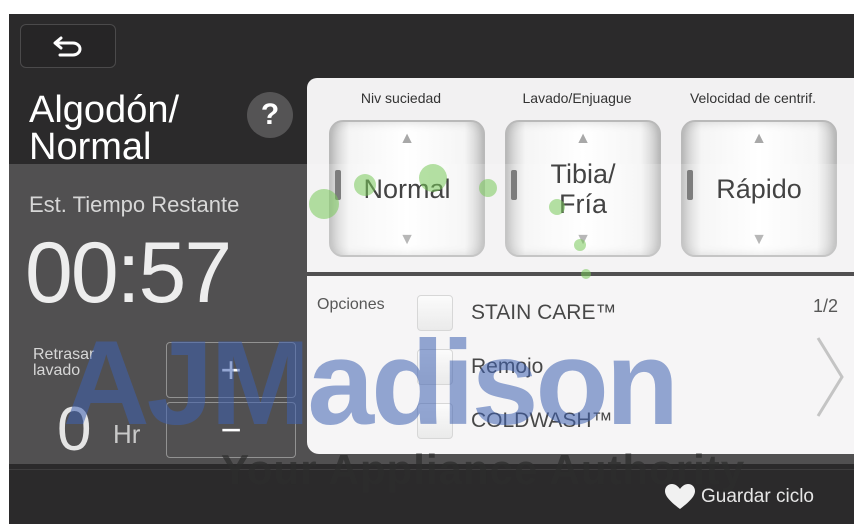  I want to click on back-arrow-icon, so click(67, 46).